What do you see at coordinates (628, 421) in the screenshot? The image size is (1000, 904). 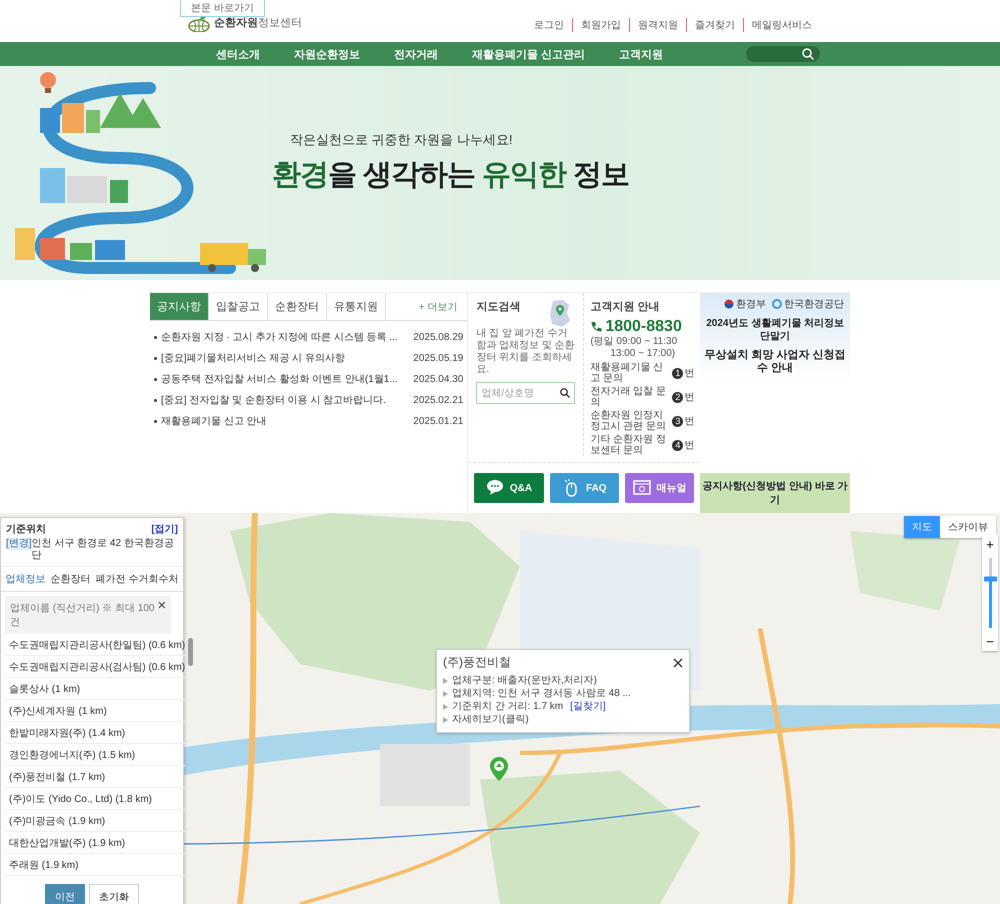 I see `inquiry-label: 순환자원 인정지정고시 관련 문의` at bounding box center [628, 421].